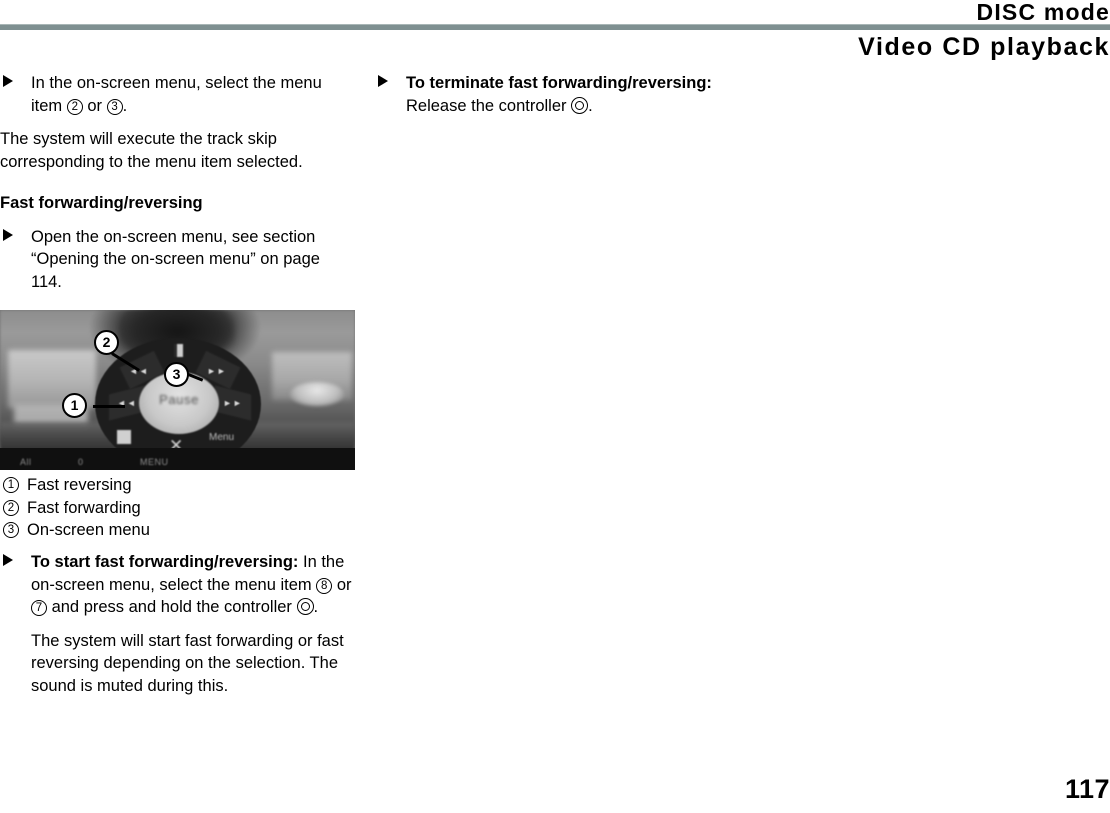 The image size is (1110, 813). I want to click on strip-label-left: All, so click(26, 462).